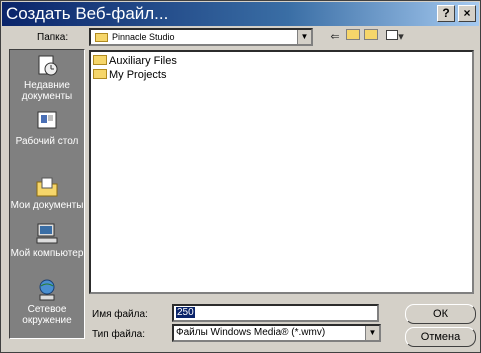 Image resolution: width=481 pixels, height=353 pixels. I want to click on filetype-dropdown: Файлы Windows Media® (*.wmv) ▼, so click(276, 333).